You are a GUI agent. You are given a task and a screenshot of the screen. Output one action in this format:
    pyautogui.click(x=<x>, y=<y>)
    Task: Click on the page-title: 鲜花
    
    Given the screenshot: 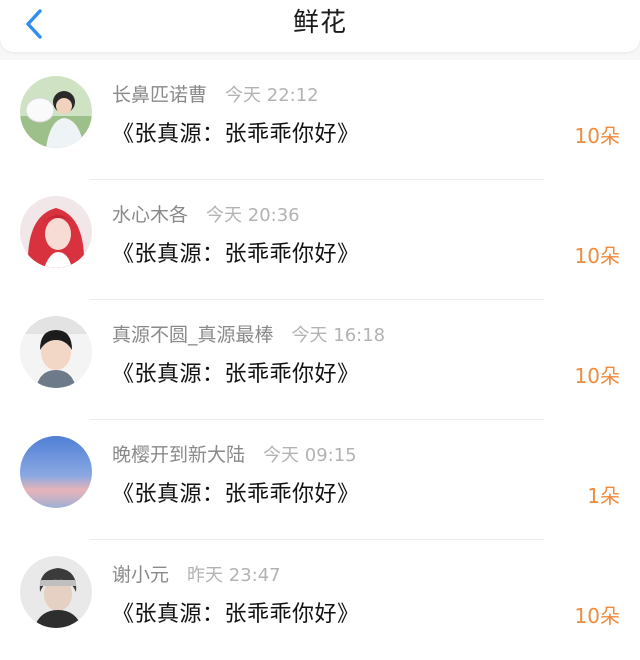 What is the action you would take?
    pyautogui.click(x=319, y=22)
    